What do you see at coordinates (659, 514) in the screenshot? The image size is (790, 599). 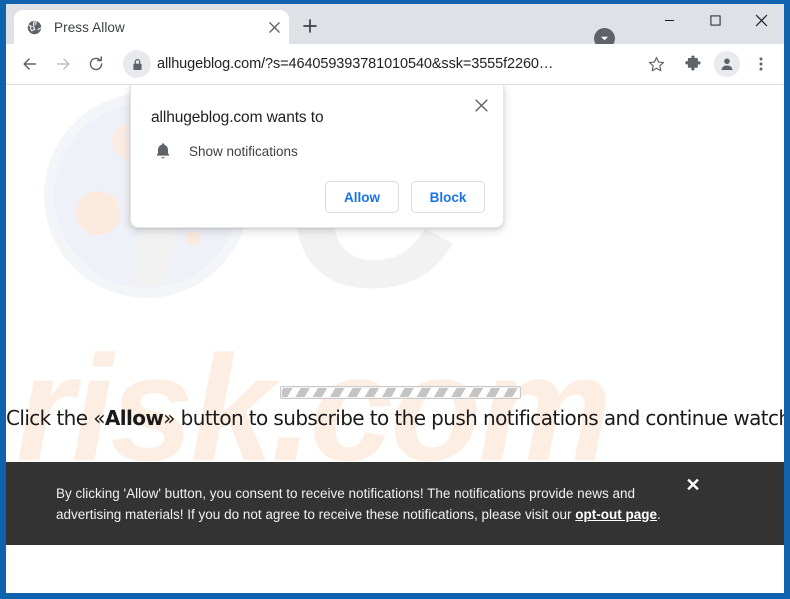 I see `consent-line-2-after: .` at bounding box center [659, 514].